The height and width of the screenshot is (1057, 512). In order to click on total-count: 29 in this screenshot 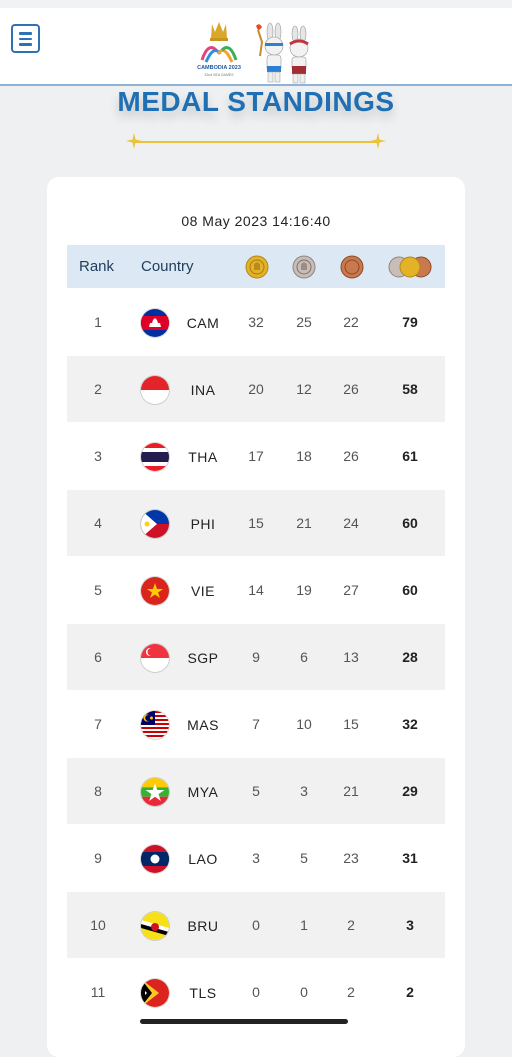, I will do `click(410, 791)`.